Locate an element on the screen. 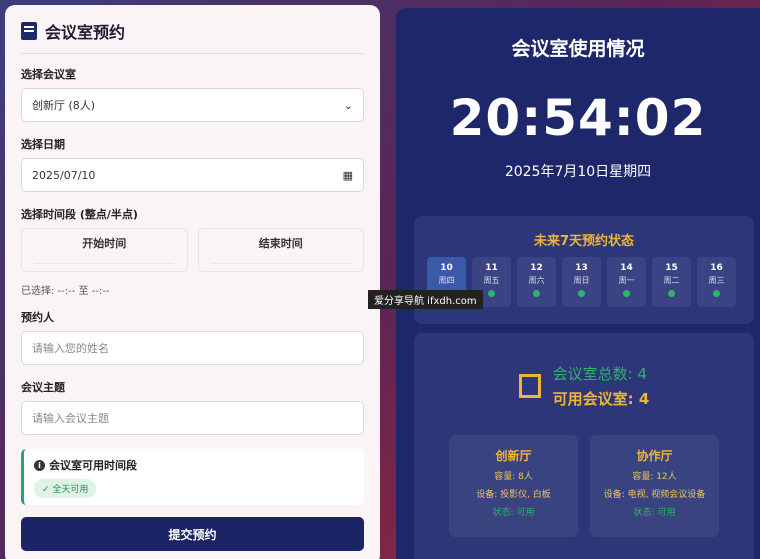 Image resolution: width=760 pixels, height=559 pixels. clock: 20:54:02 is located at coordinates (578, 118).